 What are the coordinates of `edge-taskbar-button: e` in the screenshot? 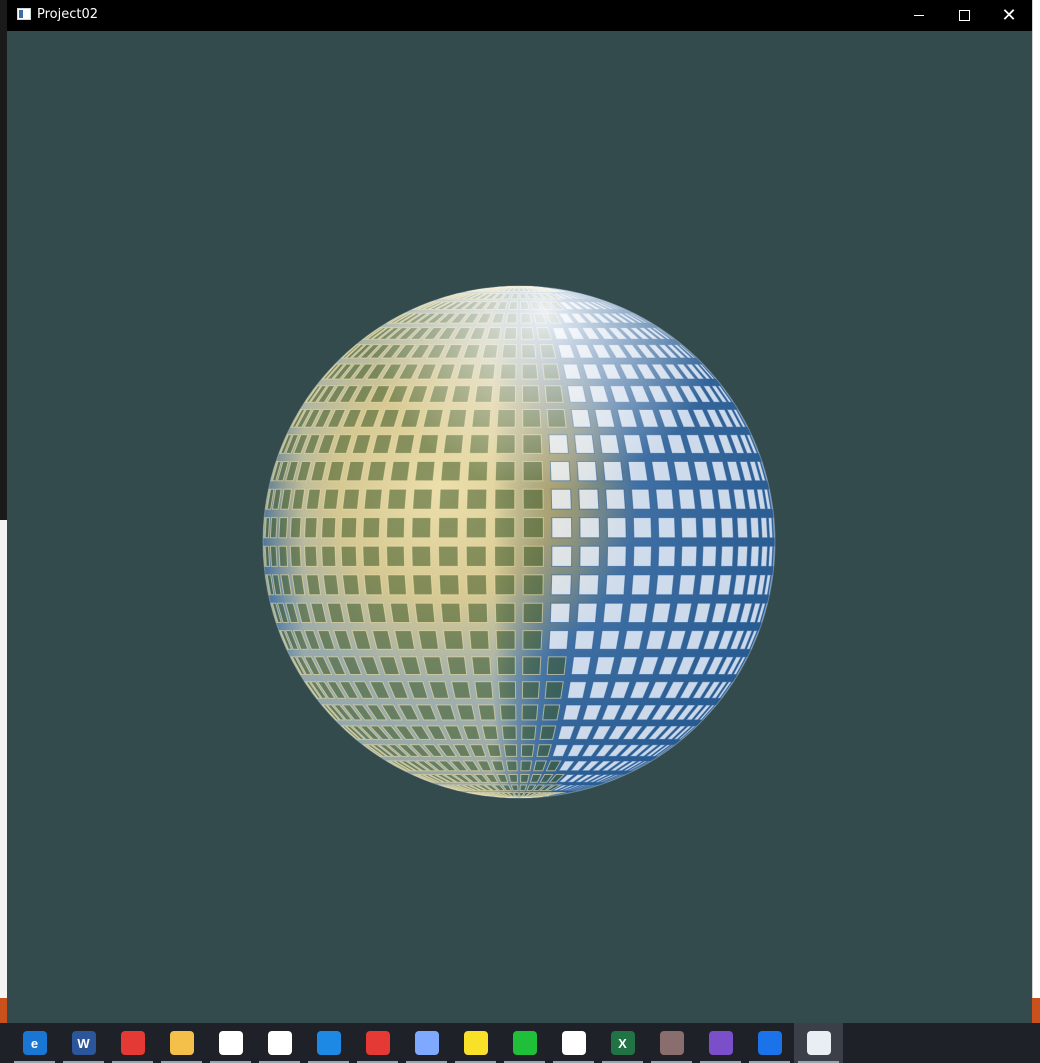 It's located at (34, 1043).